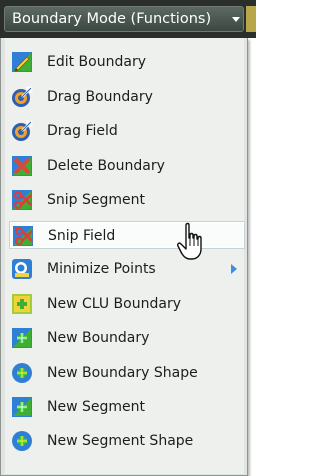 This screenshot has height=476, width=320. I want to click on delete-boundary-icon, so click(22, 166).